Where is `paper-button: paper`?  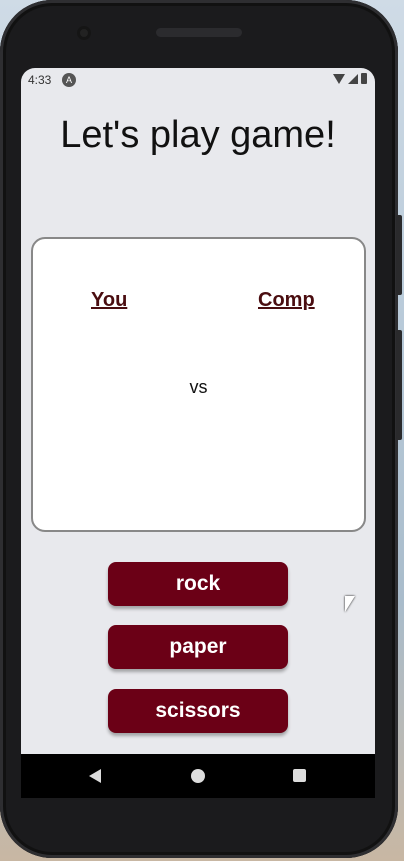 paper-button: paper is located at coordinates (198, 647).